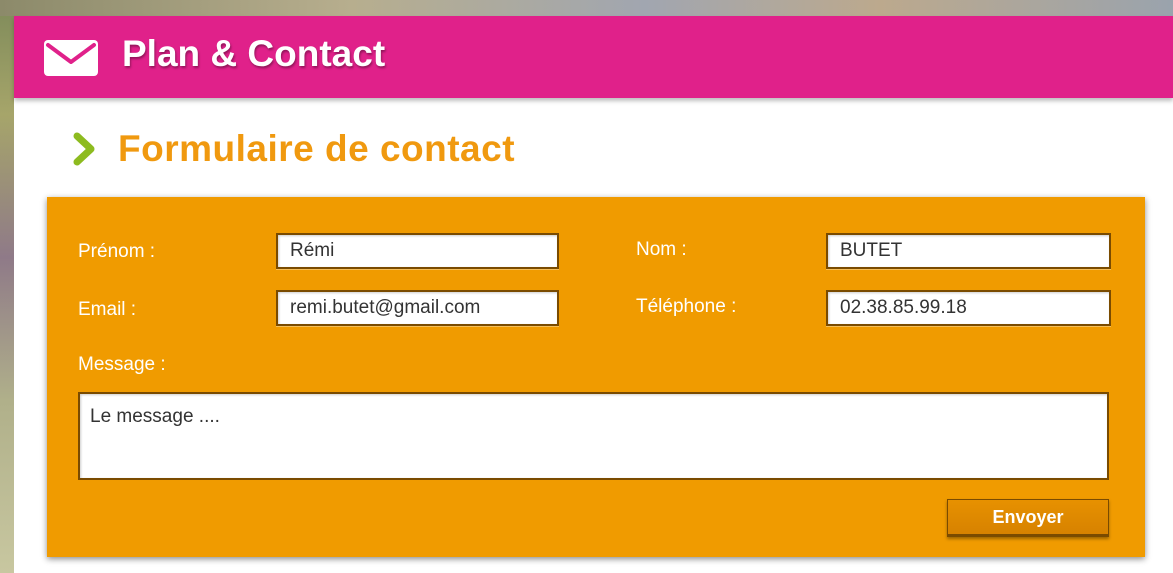 The width and height of the screenshot is (1173, 573). I want to click on send-button: Envoyer, so click(1028, 518).